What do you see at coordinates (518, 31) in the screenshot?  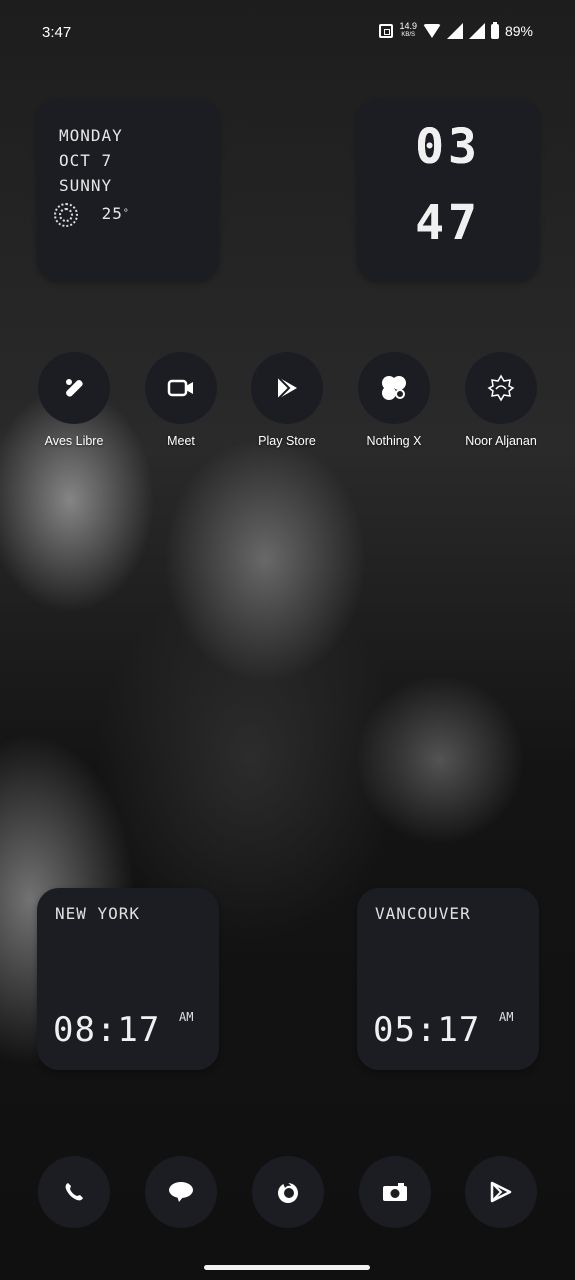 I see `battery-percent: 89%` at bounding box center [518, 31].